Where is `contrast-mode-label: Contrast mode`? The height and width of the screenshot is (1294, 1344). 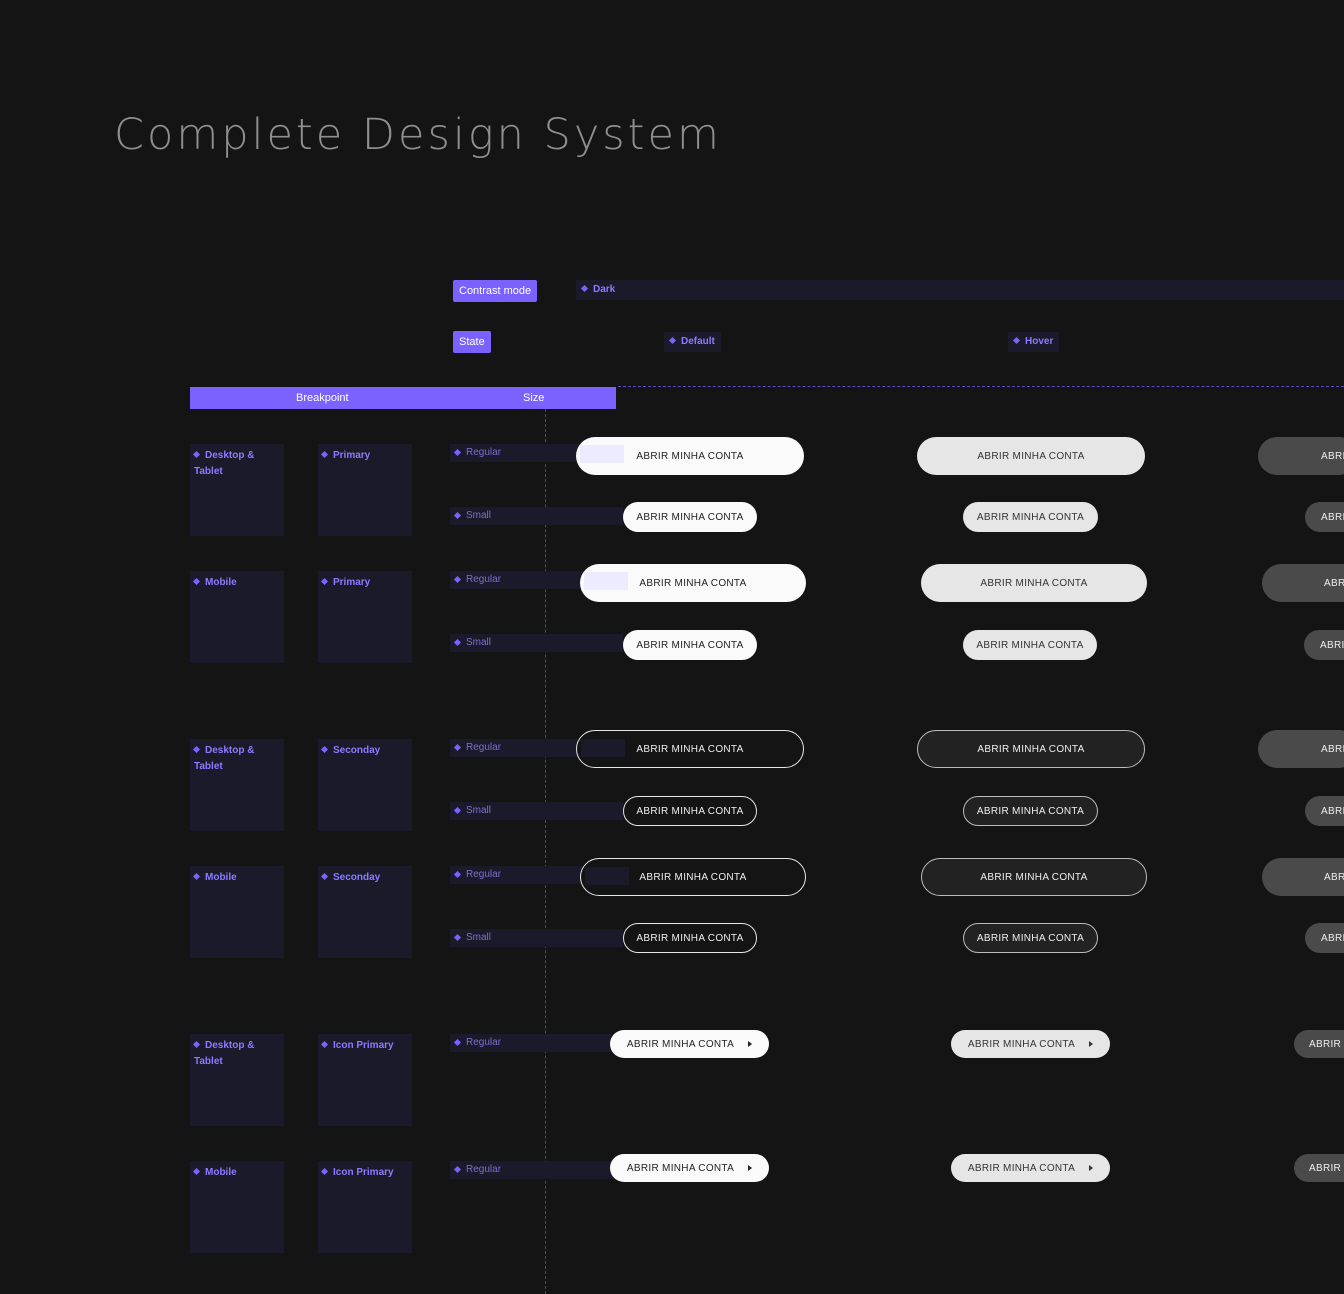
contrast-mode-label: Contrast mode is located at coordinates (495, 291).